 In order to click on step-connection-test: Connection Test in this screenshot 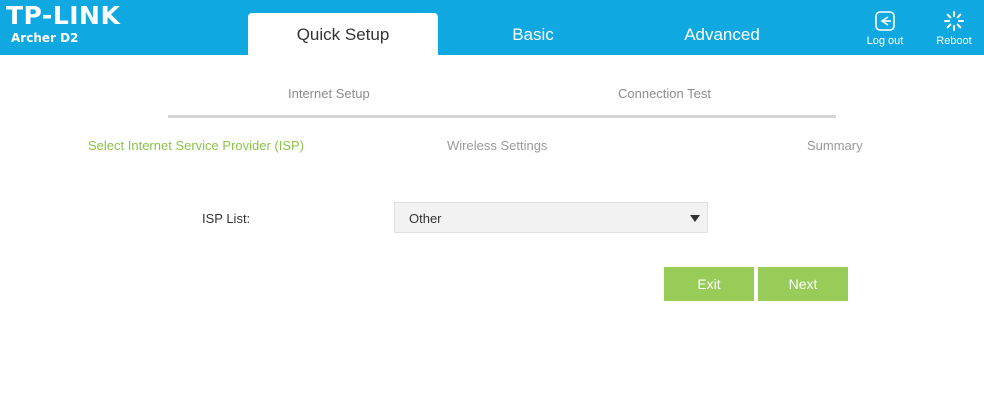, I will do `click(664, 93)`.